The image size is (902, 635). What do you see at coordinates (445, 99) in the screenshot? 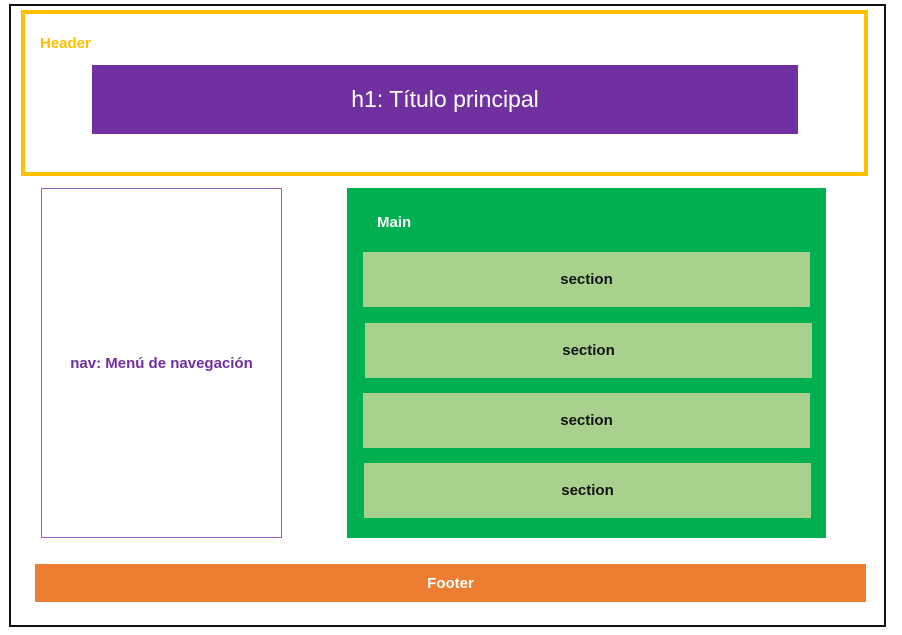
I see `h1-title-block: h1: Título principal` at bounding box center [445, 99].